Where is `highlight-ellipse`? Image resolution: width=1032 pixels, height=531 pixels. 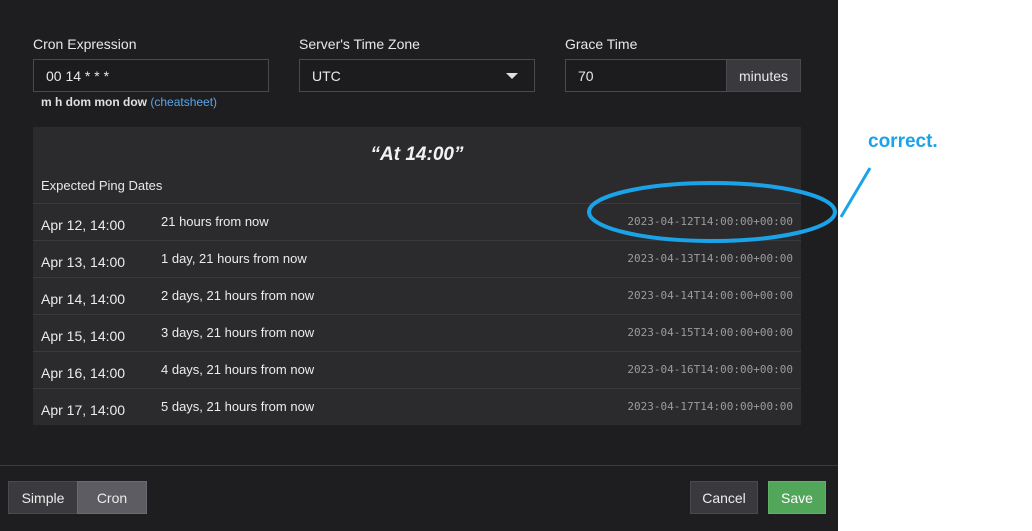
highlight-ellipse is located at coordinates (712, 212).